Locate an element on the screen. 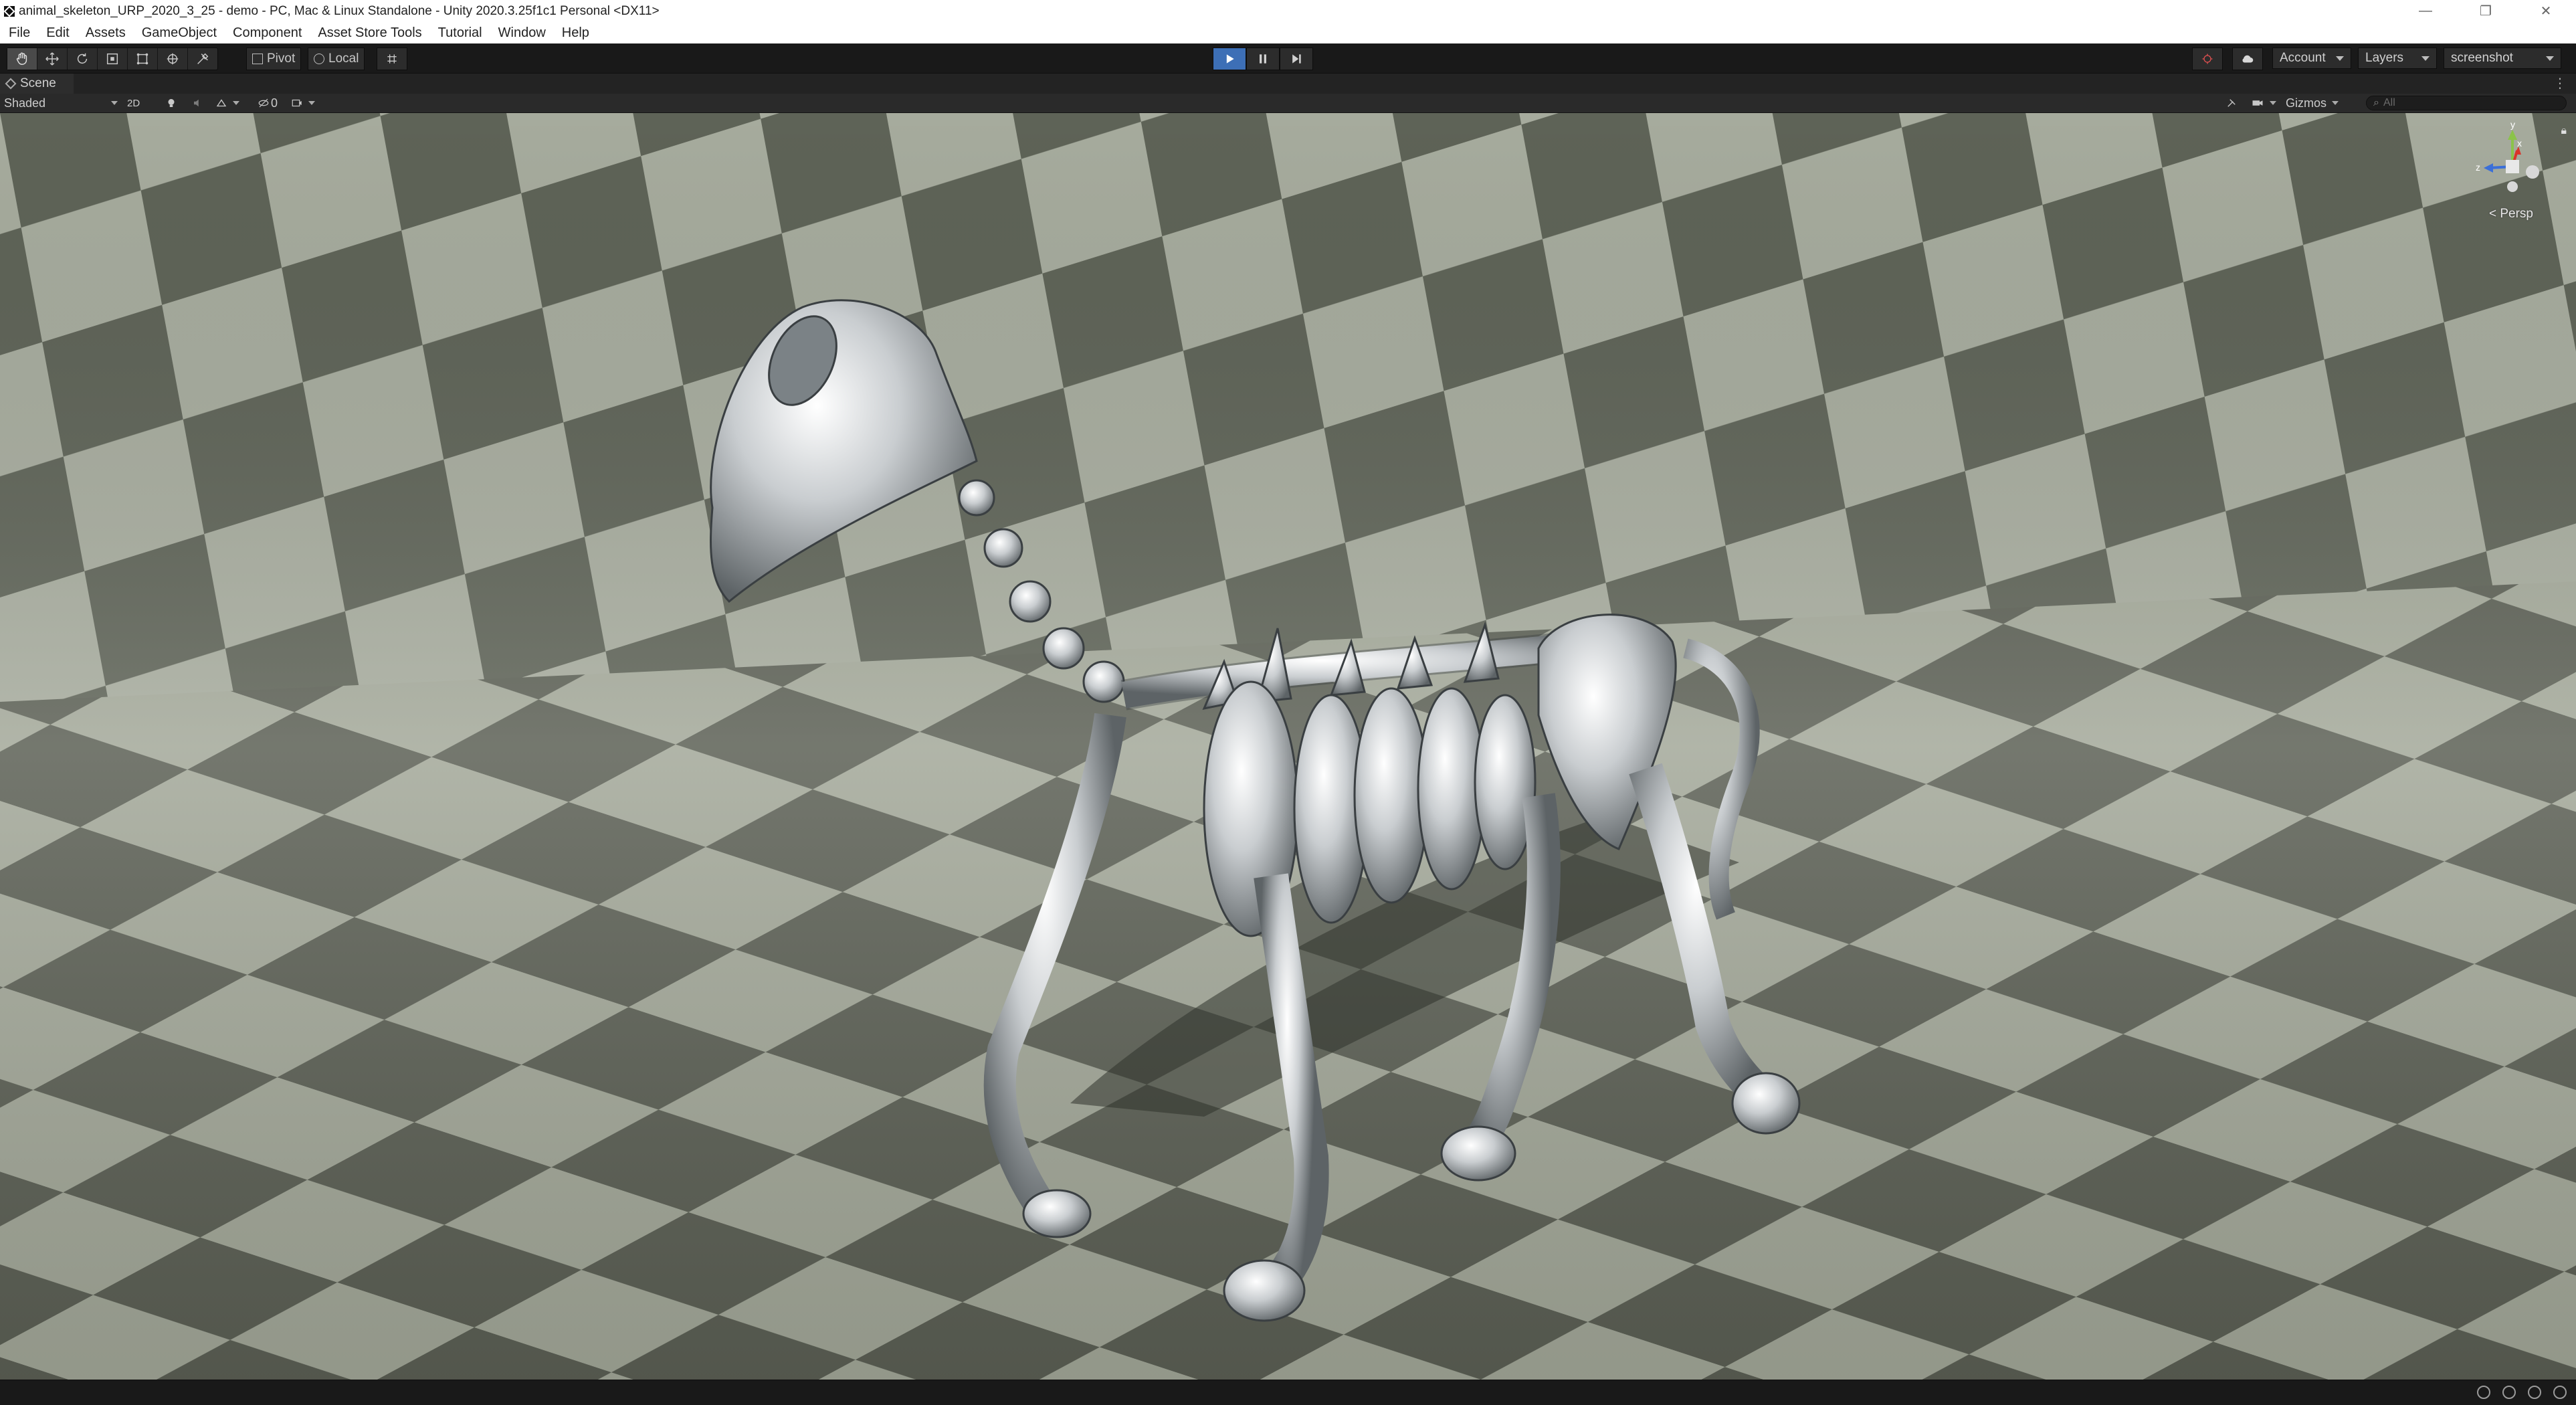  effects-dropdown is located at coordinates (227, 103).